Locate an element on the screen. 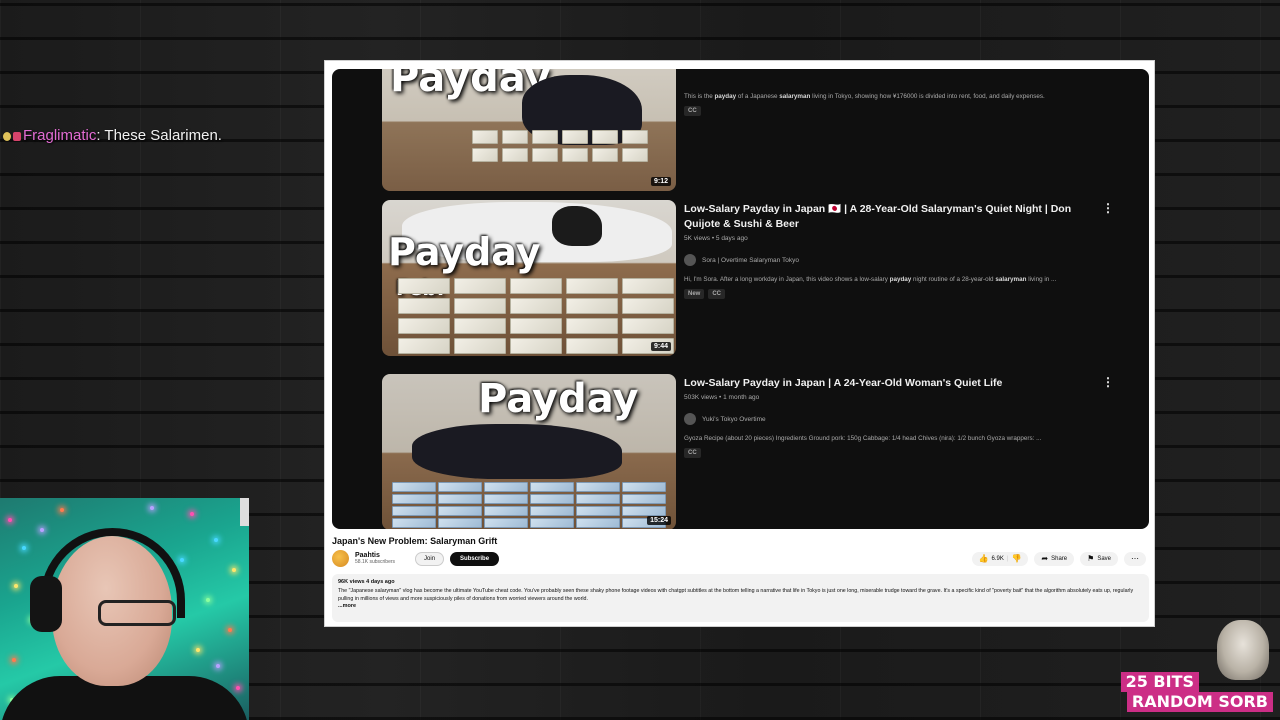  like-count: 6.9K is located at coordinates (998, 559).